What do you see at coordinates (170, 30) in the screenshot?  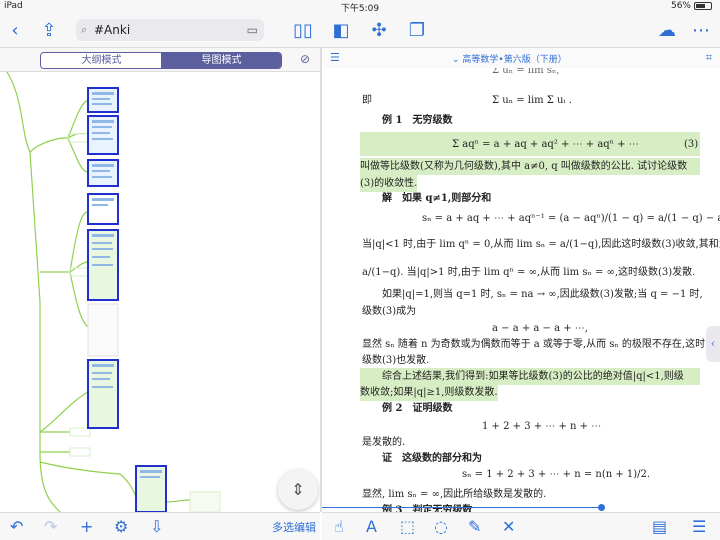 I see `search-input: ⌕ #Anki ▭` at bounding box center [170, 30].